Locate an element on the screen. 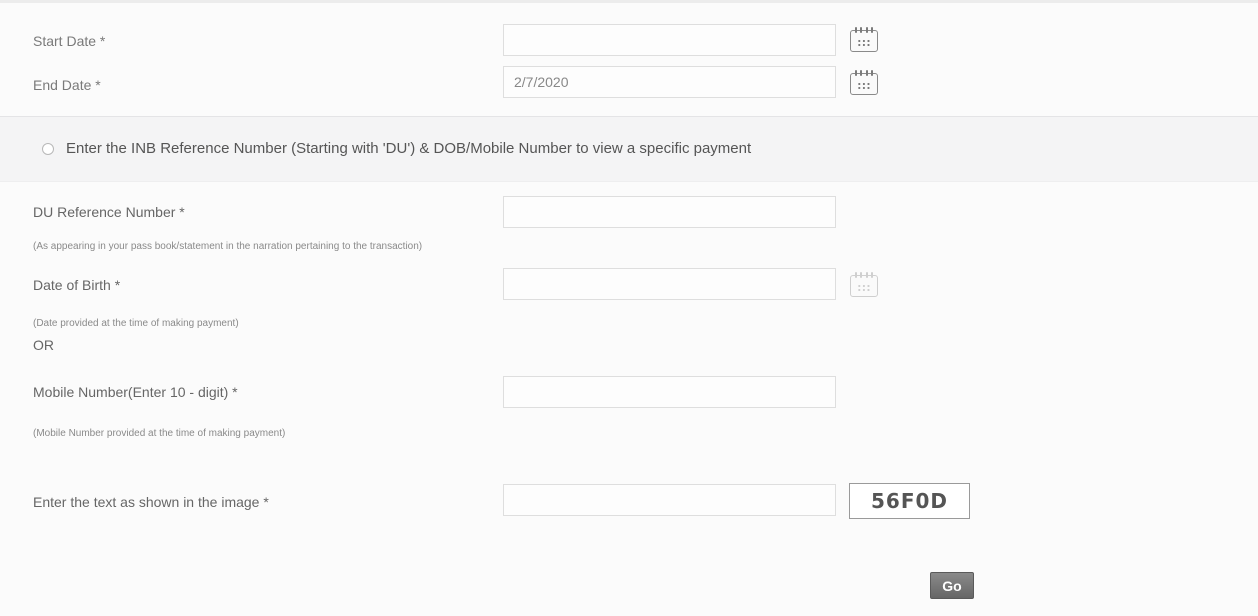  or-separator: OR is located at coordinates (43, 345).